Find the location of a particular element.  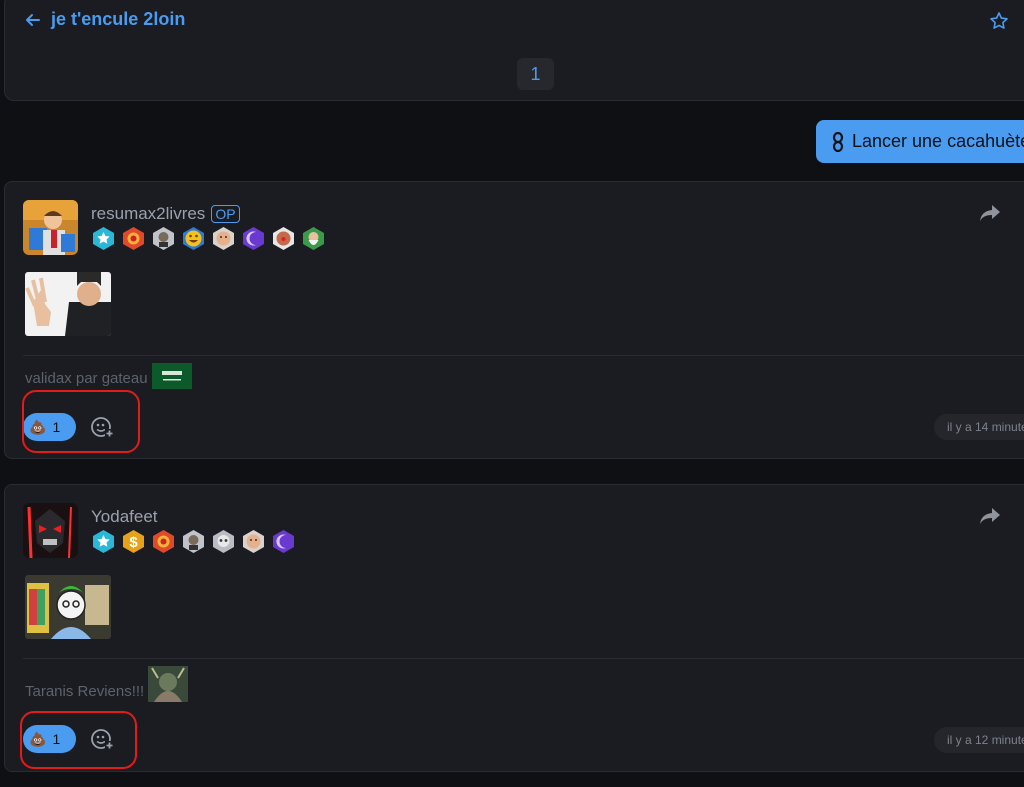

sage-badge-icon is located at coordinates (313, 238).